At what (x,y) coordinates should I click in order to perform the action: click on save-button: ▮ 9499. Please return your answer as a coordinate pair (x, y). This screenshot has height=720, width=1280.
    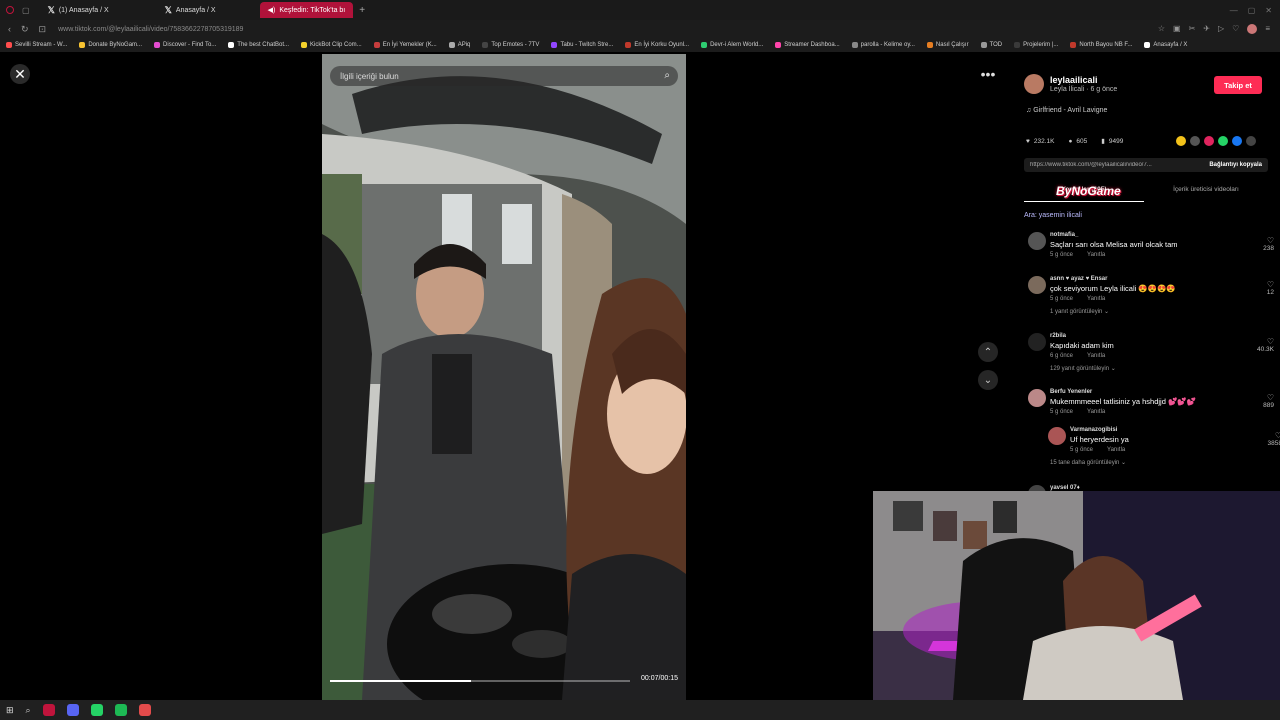
    Looking at the image, I should click on (1112, 141).